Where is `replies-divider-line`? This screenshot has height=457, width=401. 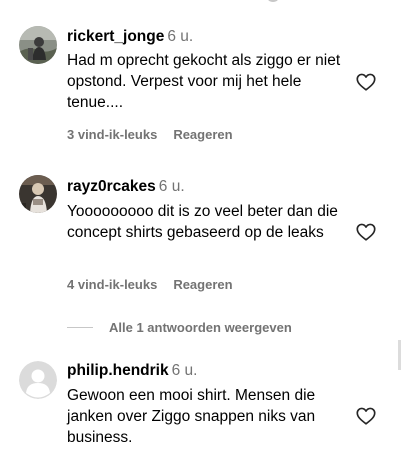 replies-divider-line is located at coordinates (80, 327).